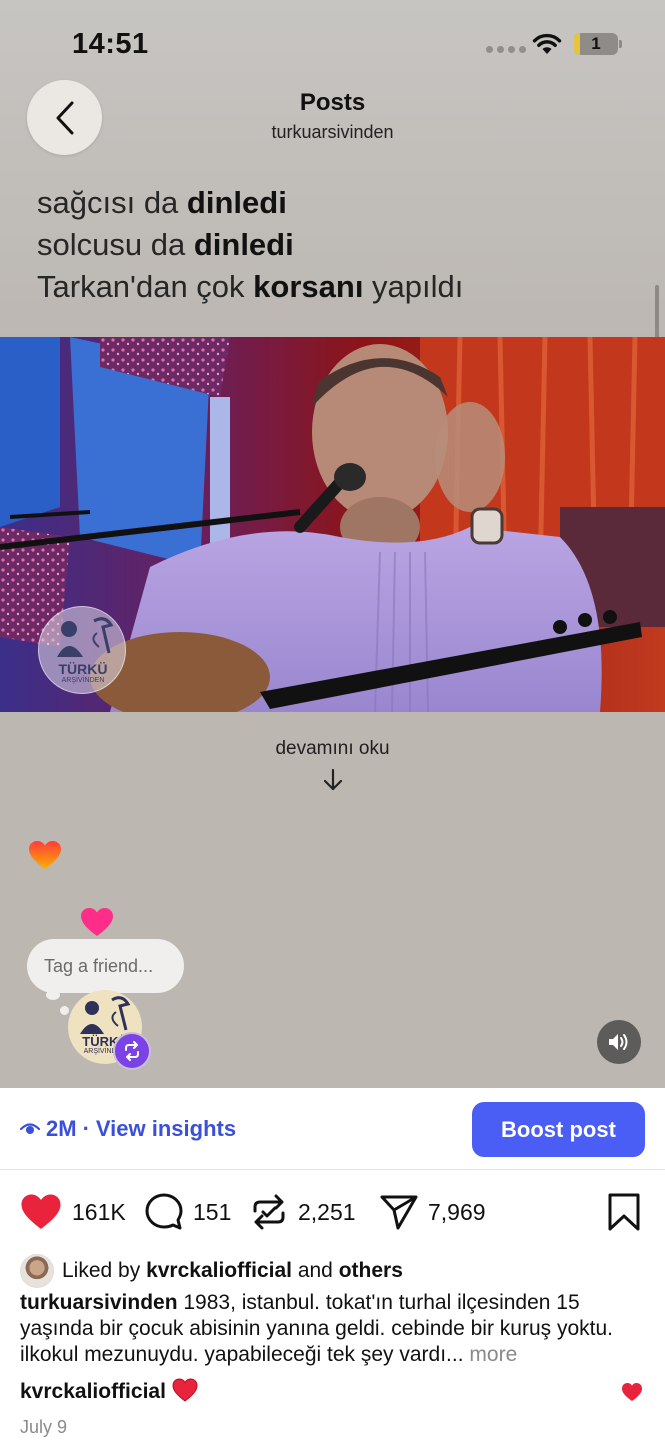 This screenshot has height=1440, width=665. What do you see at coordinates (457, 1211) in the screenshot?
I see `share-count: 7,969` at bounding box center [457, 1211].